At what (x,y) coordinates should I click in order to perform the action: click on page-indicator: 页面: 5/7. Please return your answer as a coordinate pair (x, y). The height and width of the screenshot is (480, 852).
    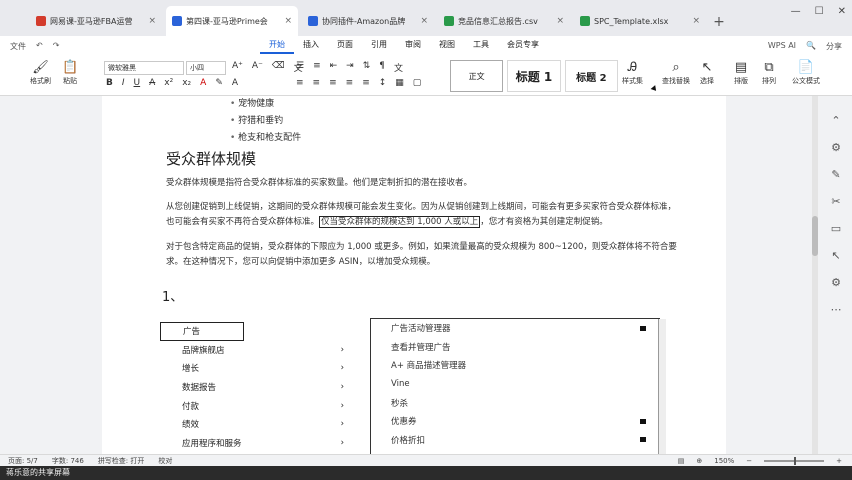
    Looking at the image, I should click on (23, 461).